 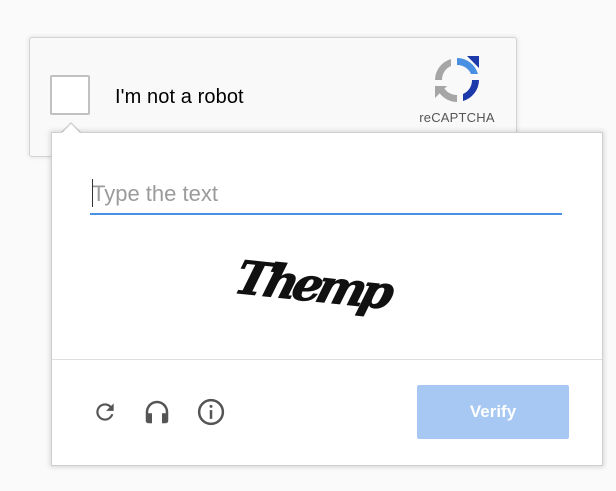 I want to click on recaptcha-logo: reCAPTCHA, so click(x=457, y=88).